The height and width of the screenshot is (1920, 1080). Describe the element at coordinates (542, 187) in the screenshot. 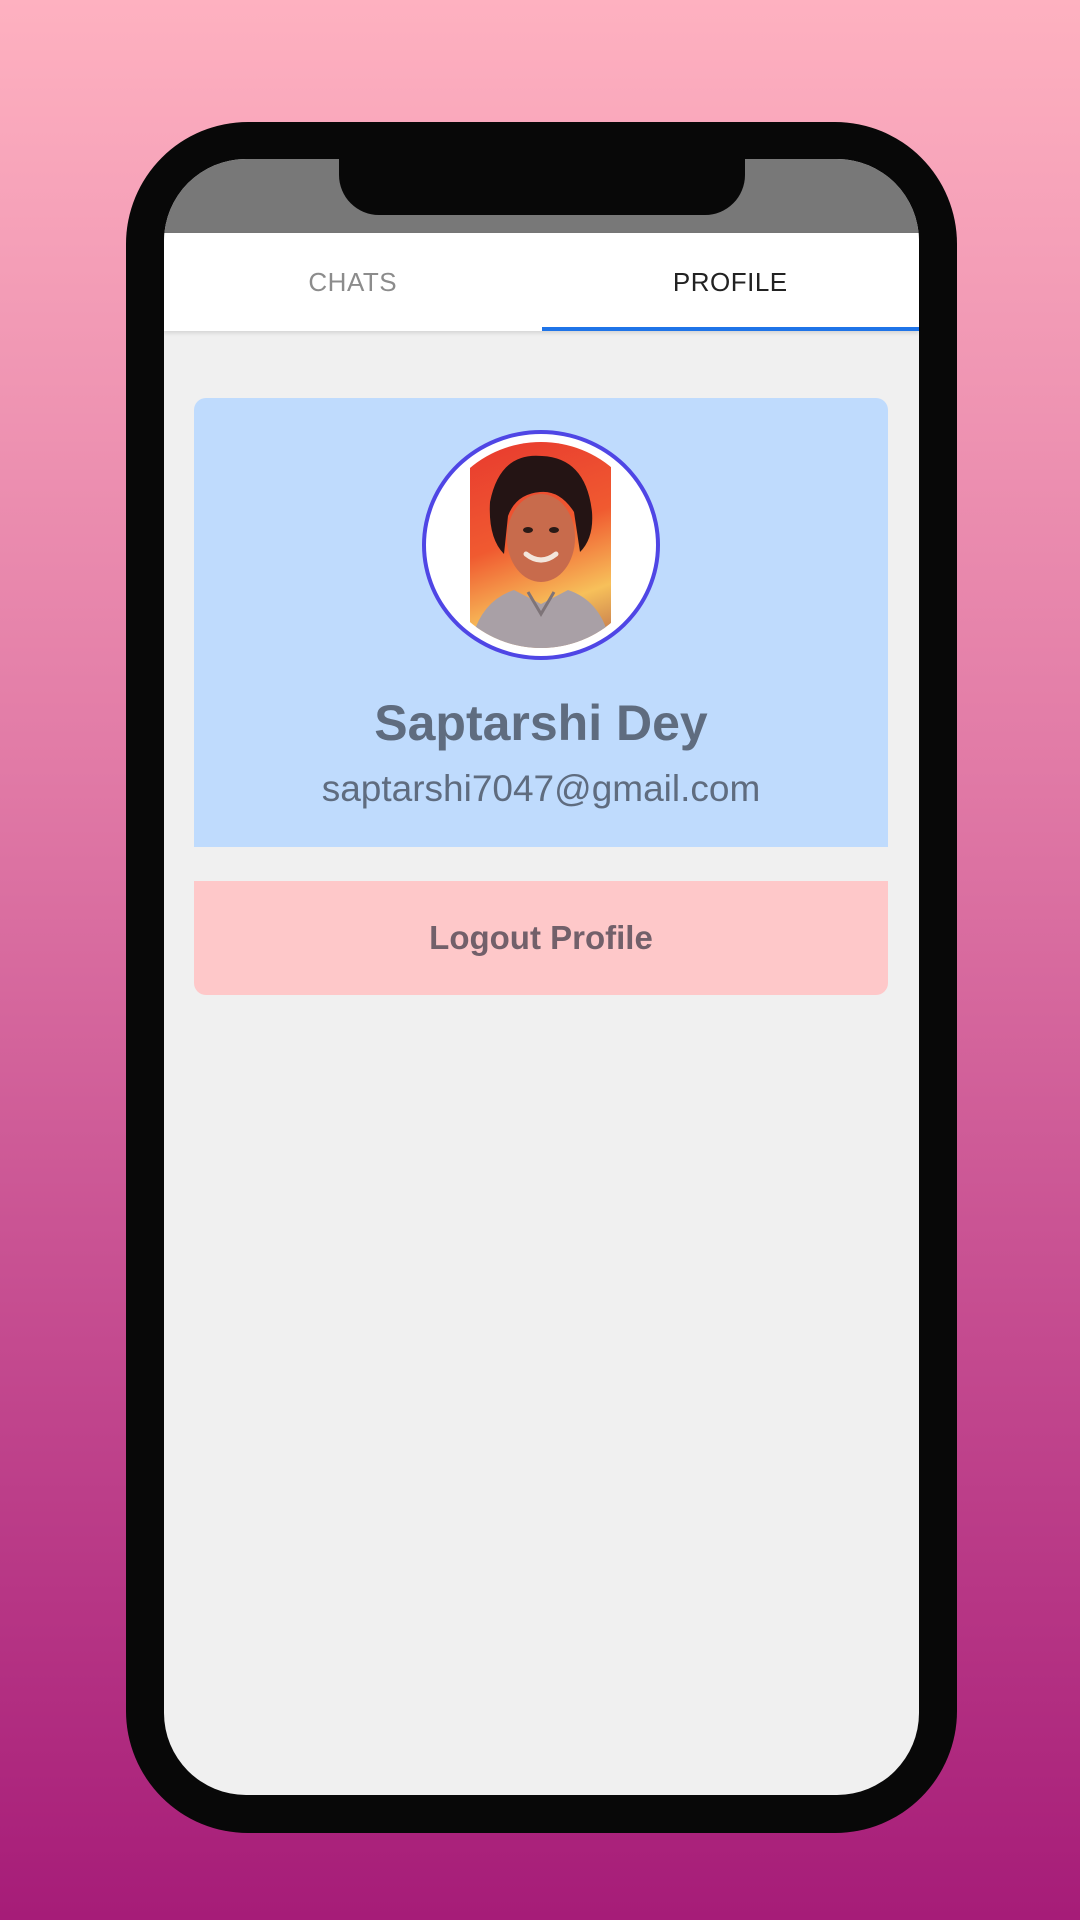

I see `device-notch` at that location.